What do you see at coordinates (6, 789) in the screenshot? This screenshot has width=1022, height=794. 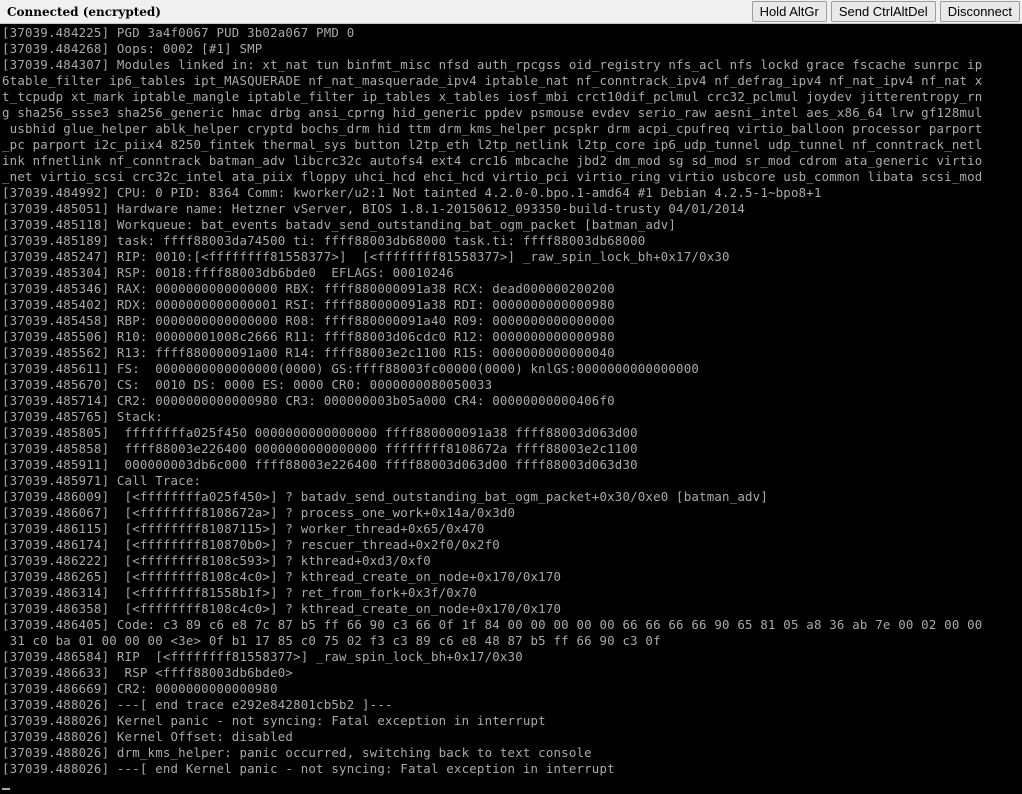 I see `console-cursor` at bounding box center [6, 789].